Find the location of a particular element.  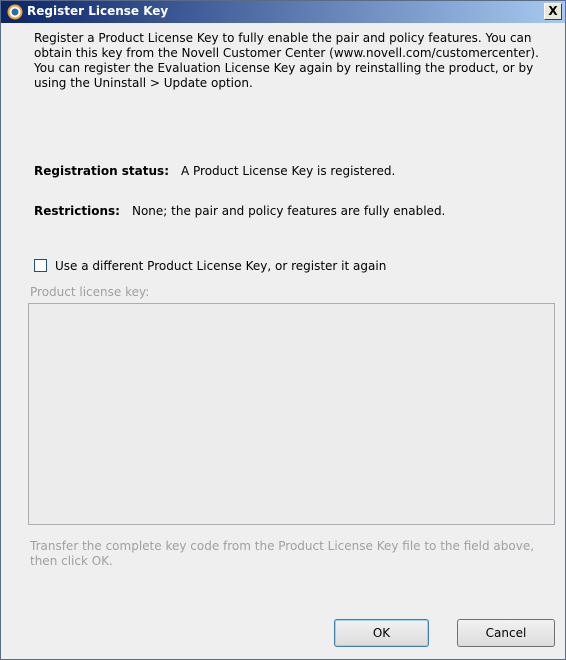

app-icon is located at coordinates (15, 12).